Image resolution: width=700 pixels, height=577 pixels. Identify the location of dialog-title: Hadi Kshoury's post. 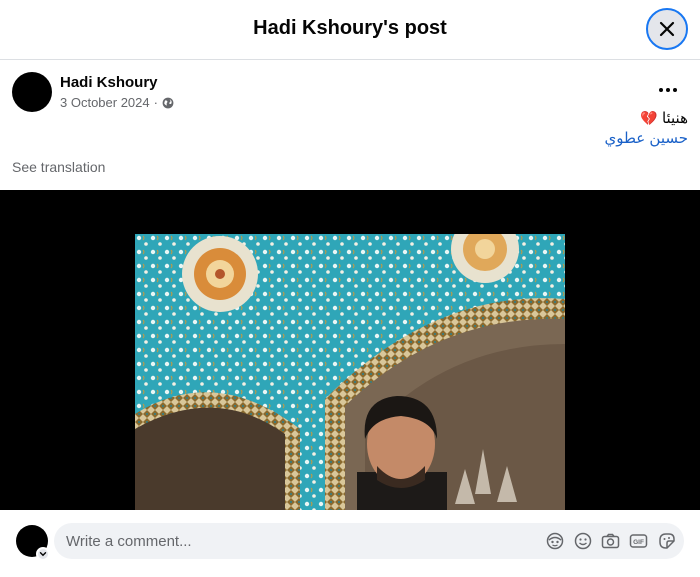
(350, 28).